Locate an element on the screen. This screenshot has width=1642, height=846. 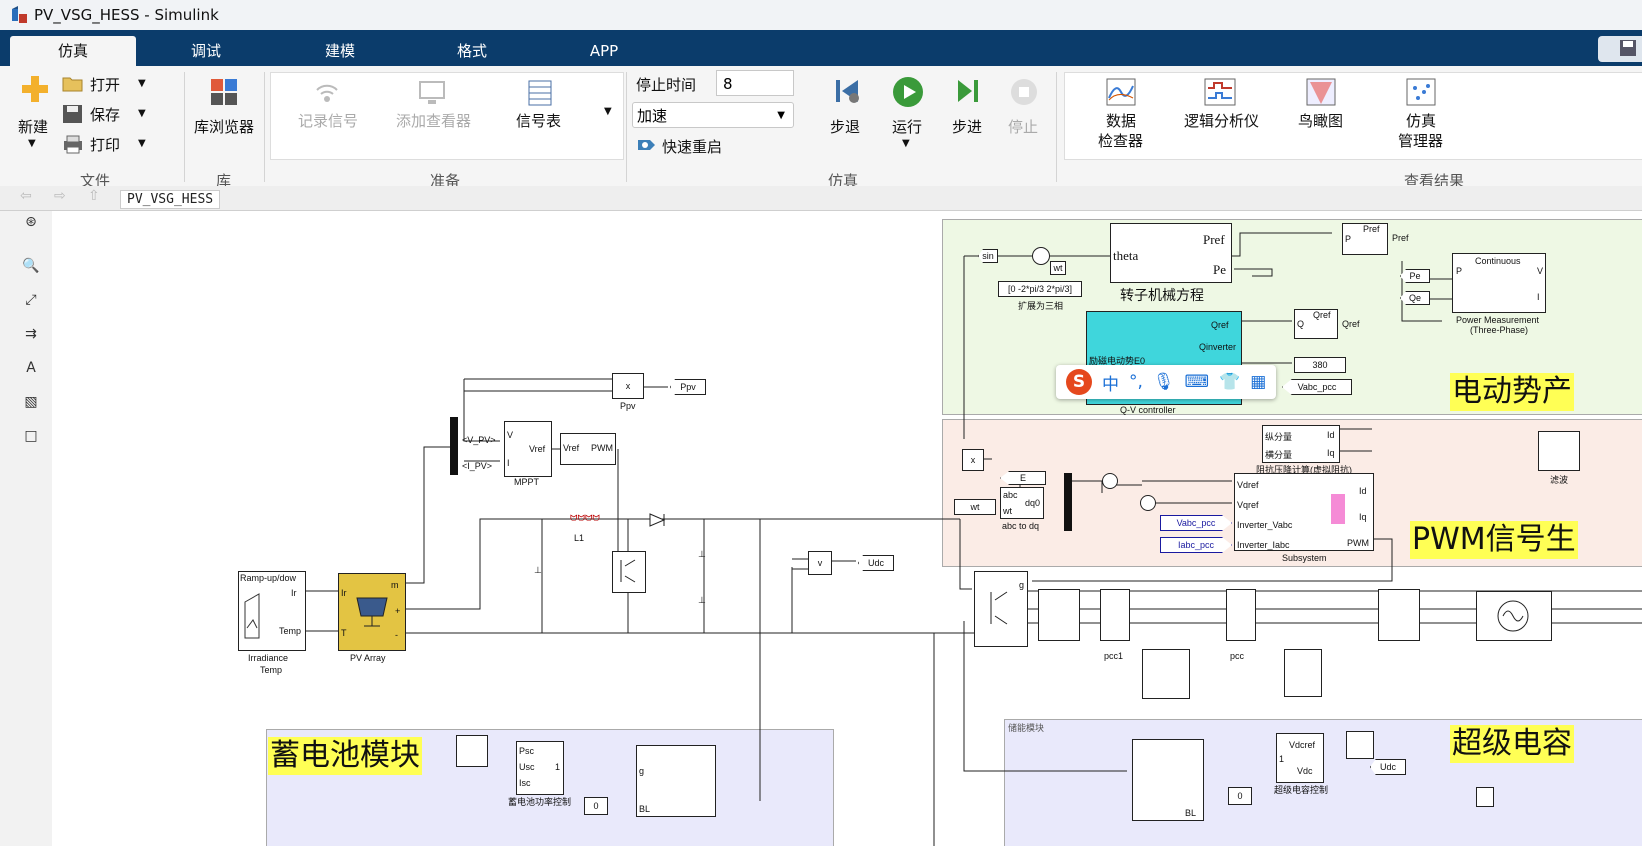
bus-selector is located at coordinates (454, 446).